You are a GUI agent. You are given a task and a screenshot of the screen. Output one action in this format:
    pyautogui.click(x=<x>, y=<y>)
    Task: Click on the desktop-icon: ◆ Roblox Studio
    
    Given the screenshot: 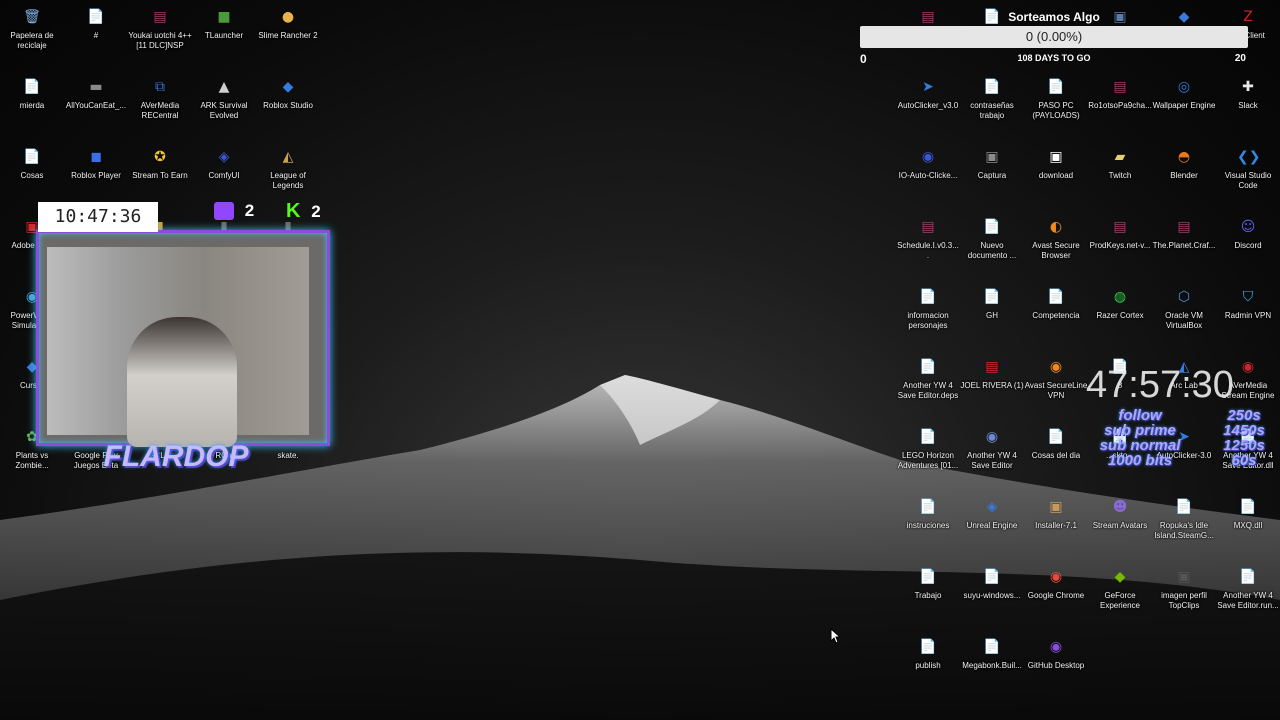 What is the action you would take?
    pyautogui.click(x=288, y=93)
    